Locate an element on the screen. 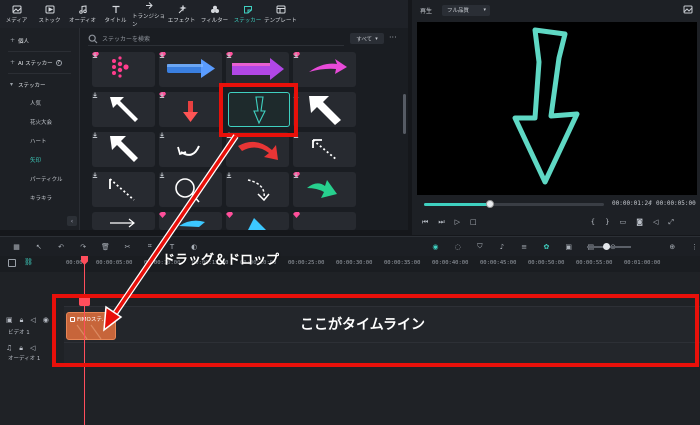 This screenshot has height=425, width=700. sticker-thin-arrow is located at coordinates (123, 221).